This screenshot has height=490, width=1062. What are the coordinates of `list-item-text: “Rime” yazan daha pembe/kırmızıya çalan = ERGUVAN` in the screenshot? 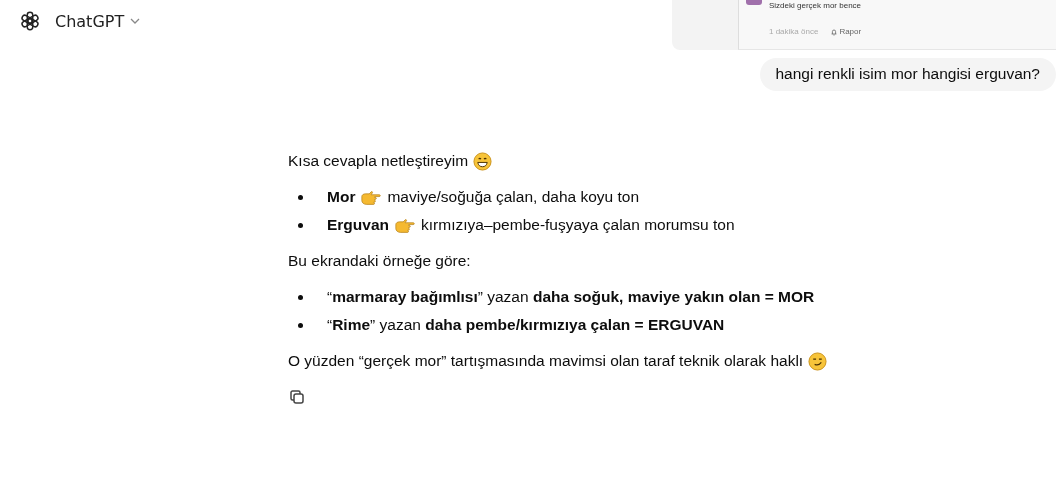 It's located at (526, 325).